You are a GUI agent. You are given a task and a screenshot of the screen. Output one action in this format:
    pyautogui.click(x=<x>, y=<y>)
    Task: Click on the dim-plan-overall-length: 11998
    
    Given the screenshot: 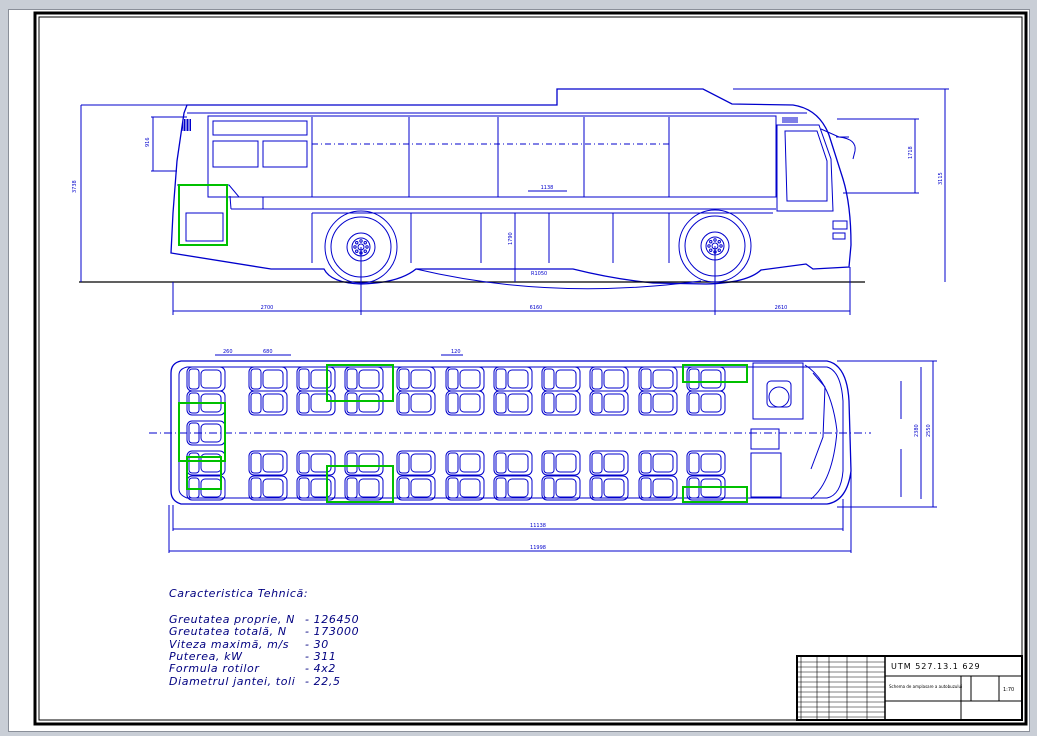 What is the action you would take?
    pyautogui.click(x=538, y=548)
    